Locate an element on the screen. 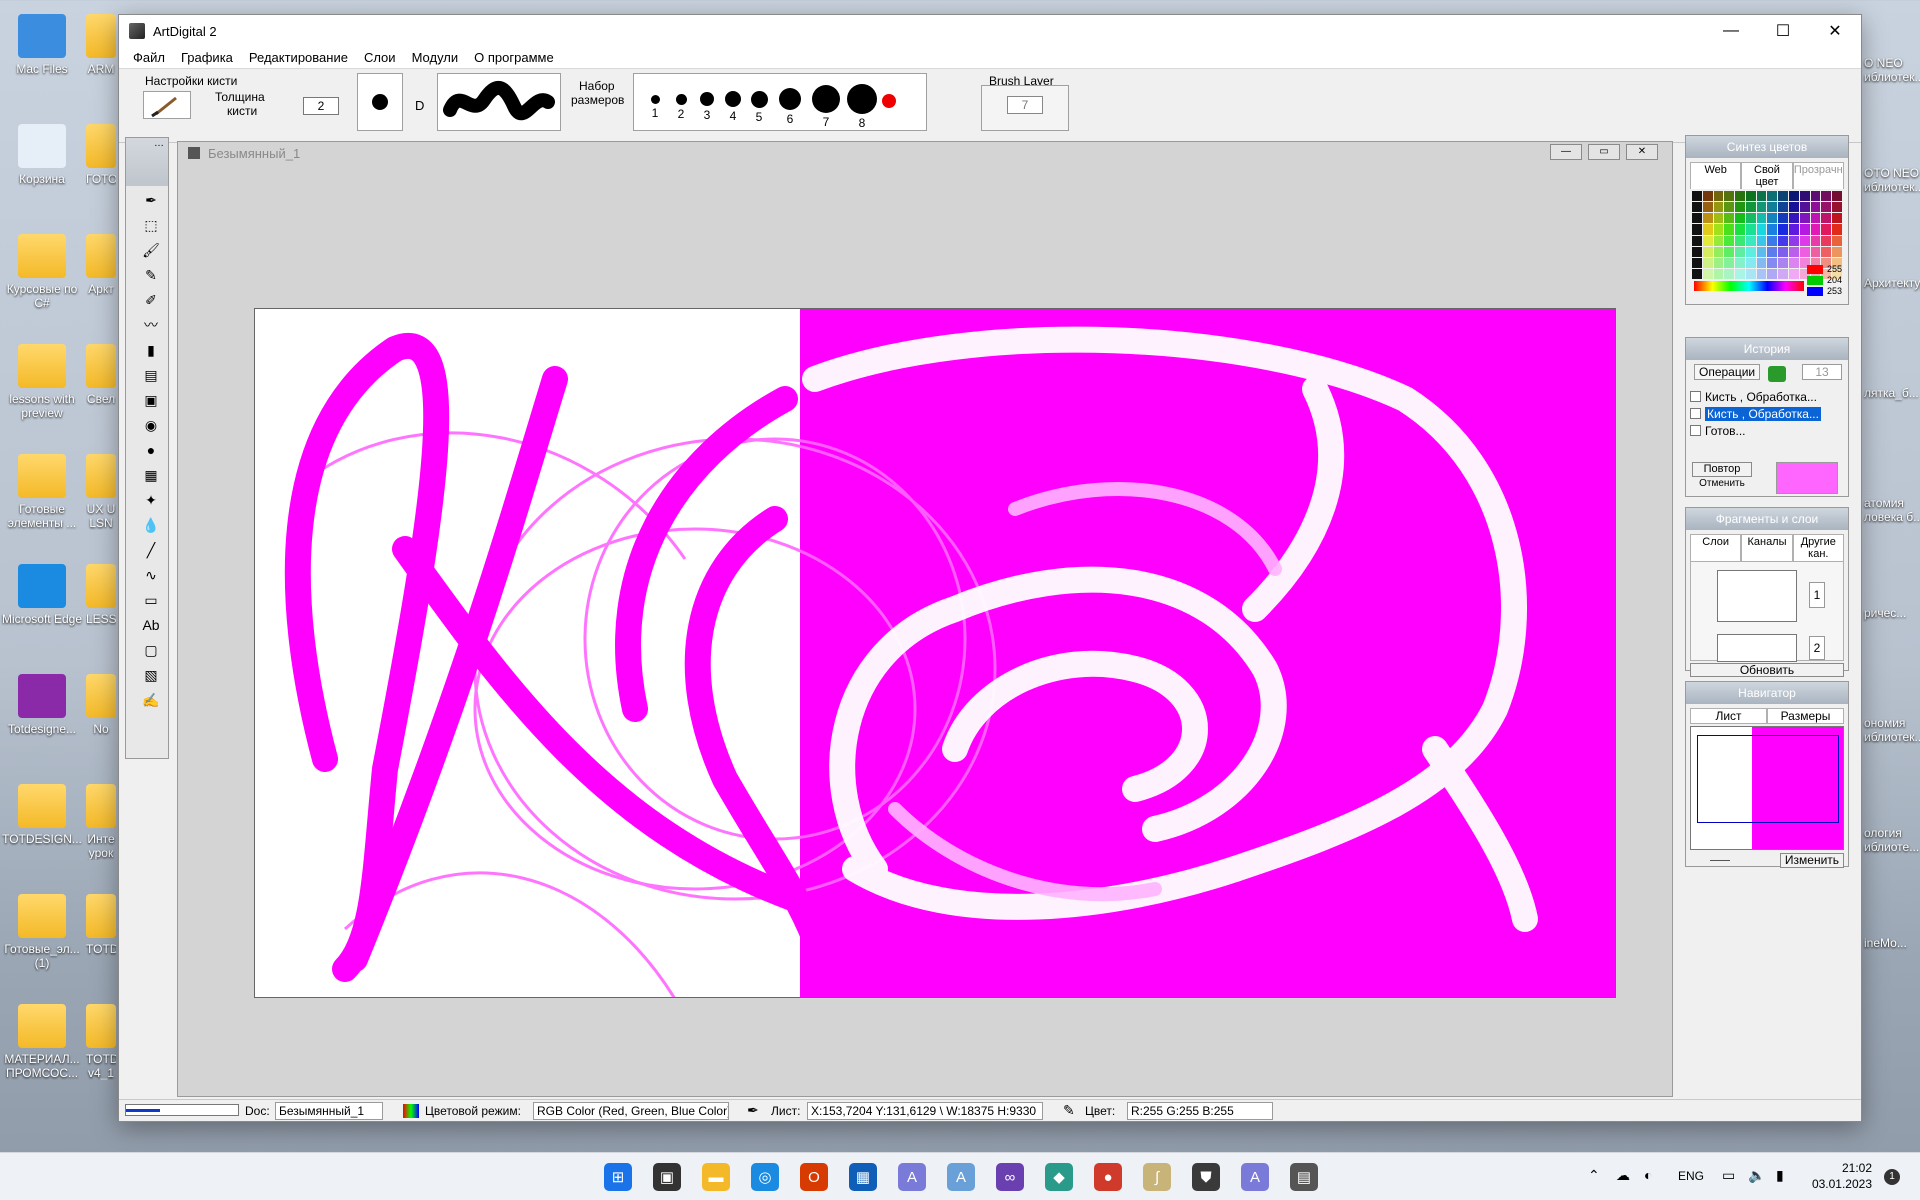 This screenshot has height=1200, width=1920. brush-preview-icon is located at coordinates (167, 105).